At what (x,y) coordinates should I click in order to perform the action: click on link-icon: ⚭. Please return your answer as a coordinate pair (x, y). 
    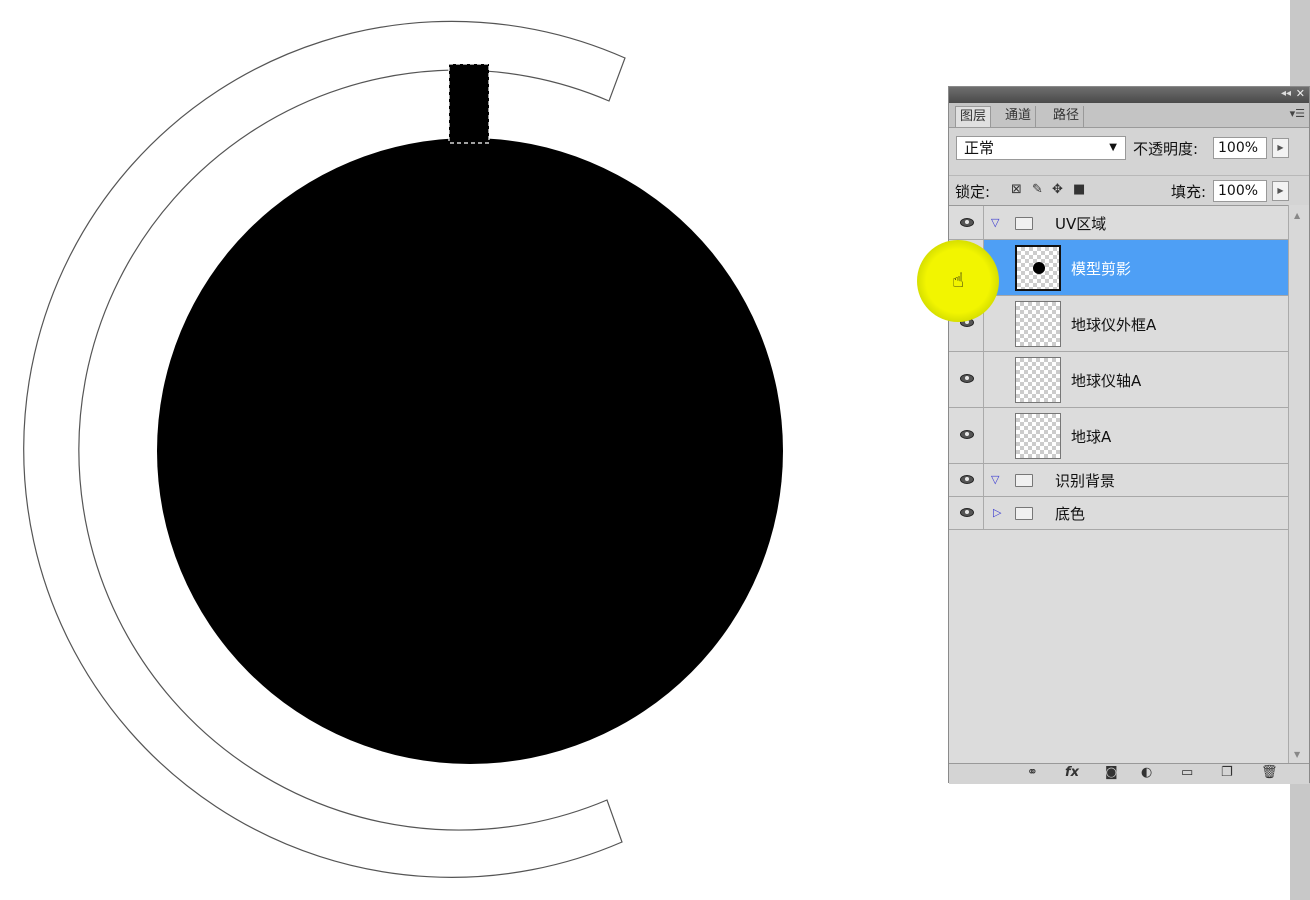
    Looking at the image, I should click on (1032, 772).